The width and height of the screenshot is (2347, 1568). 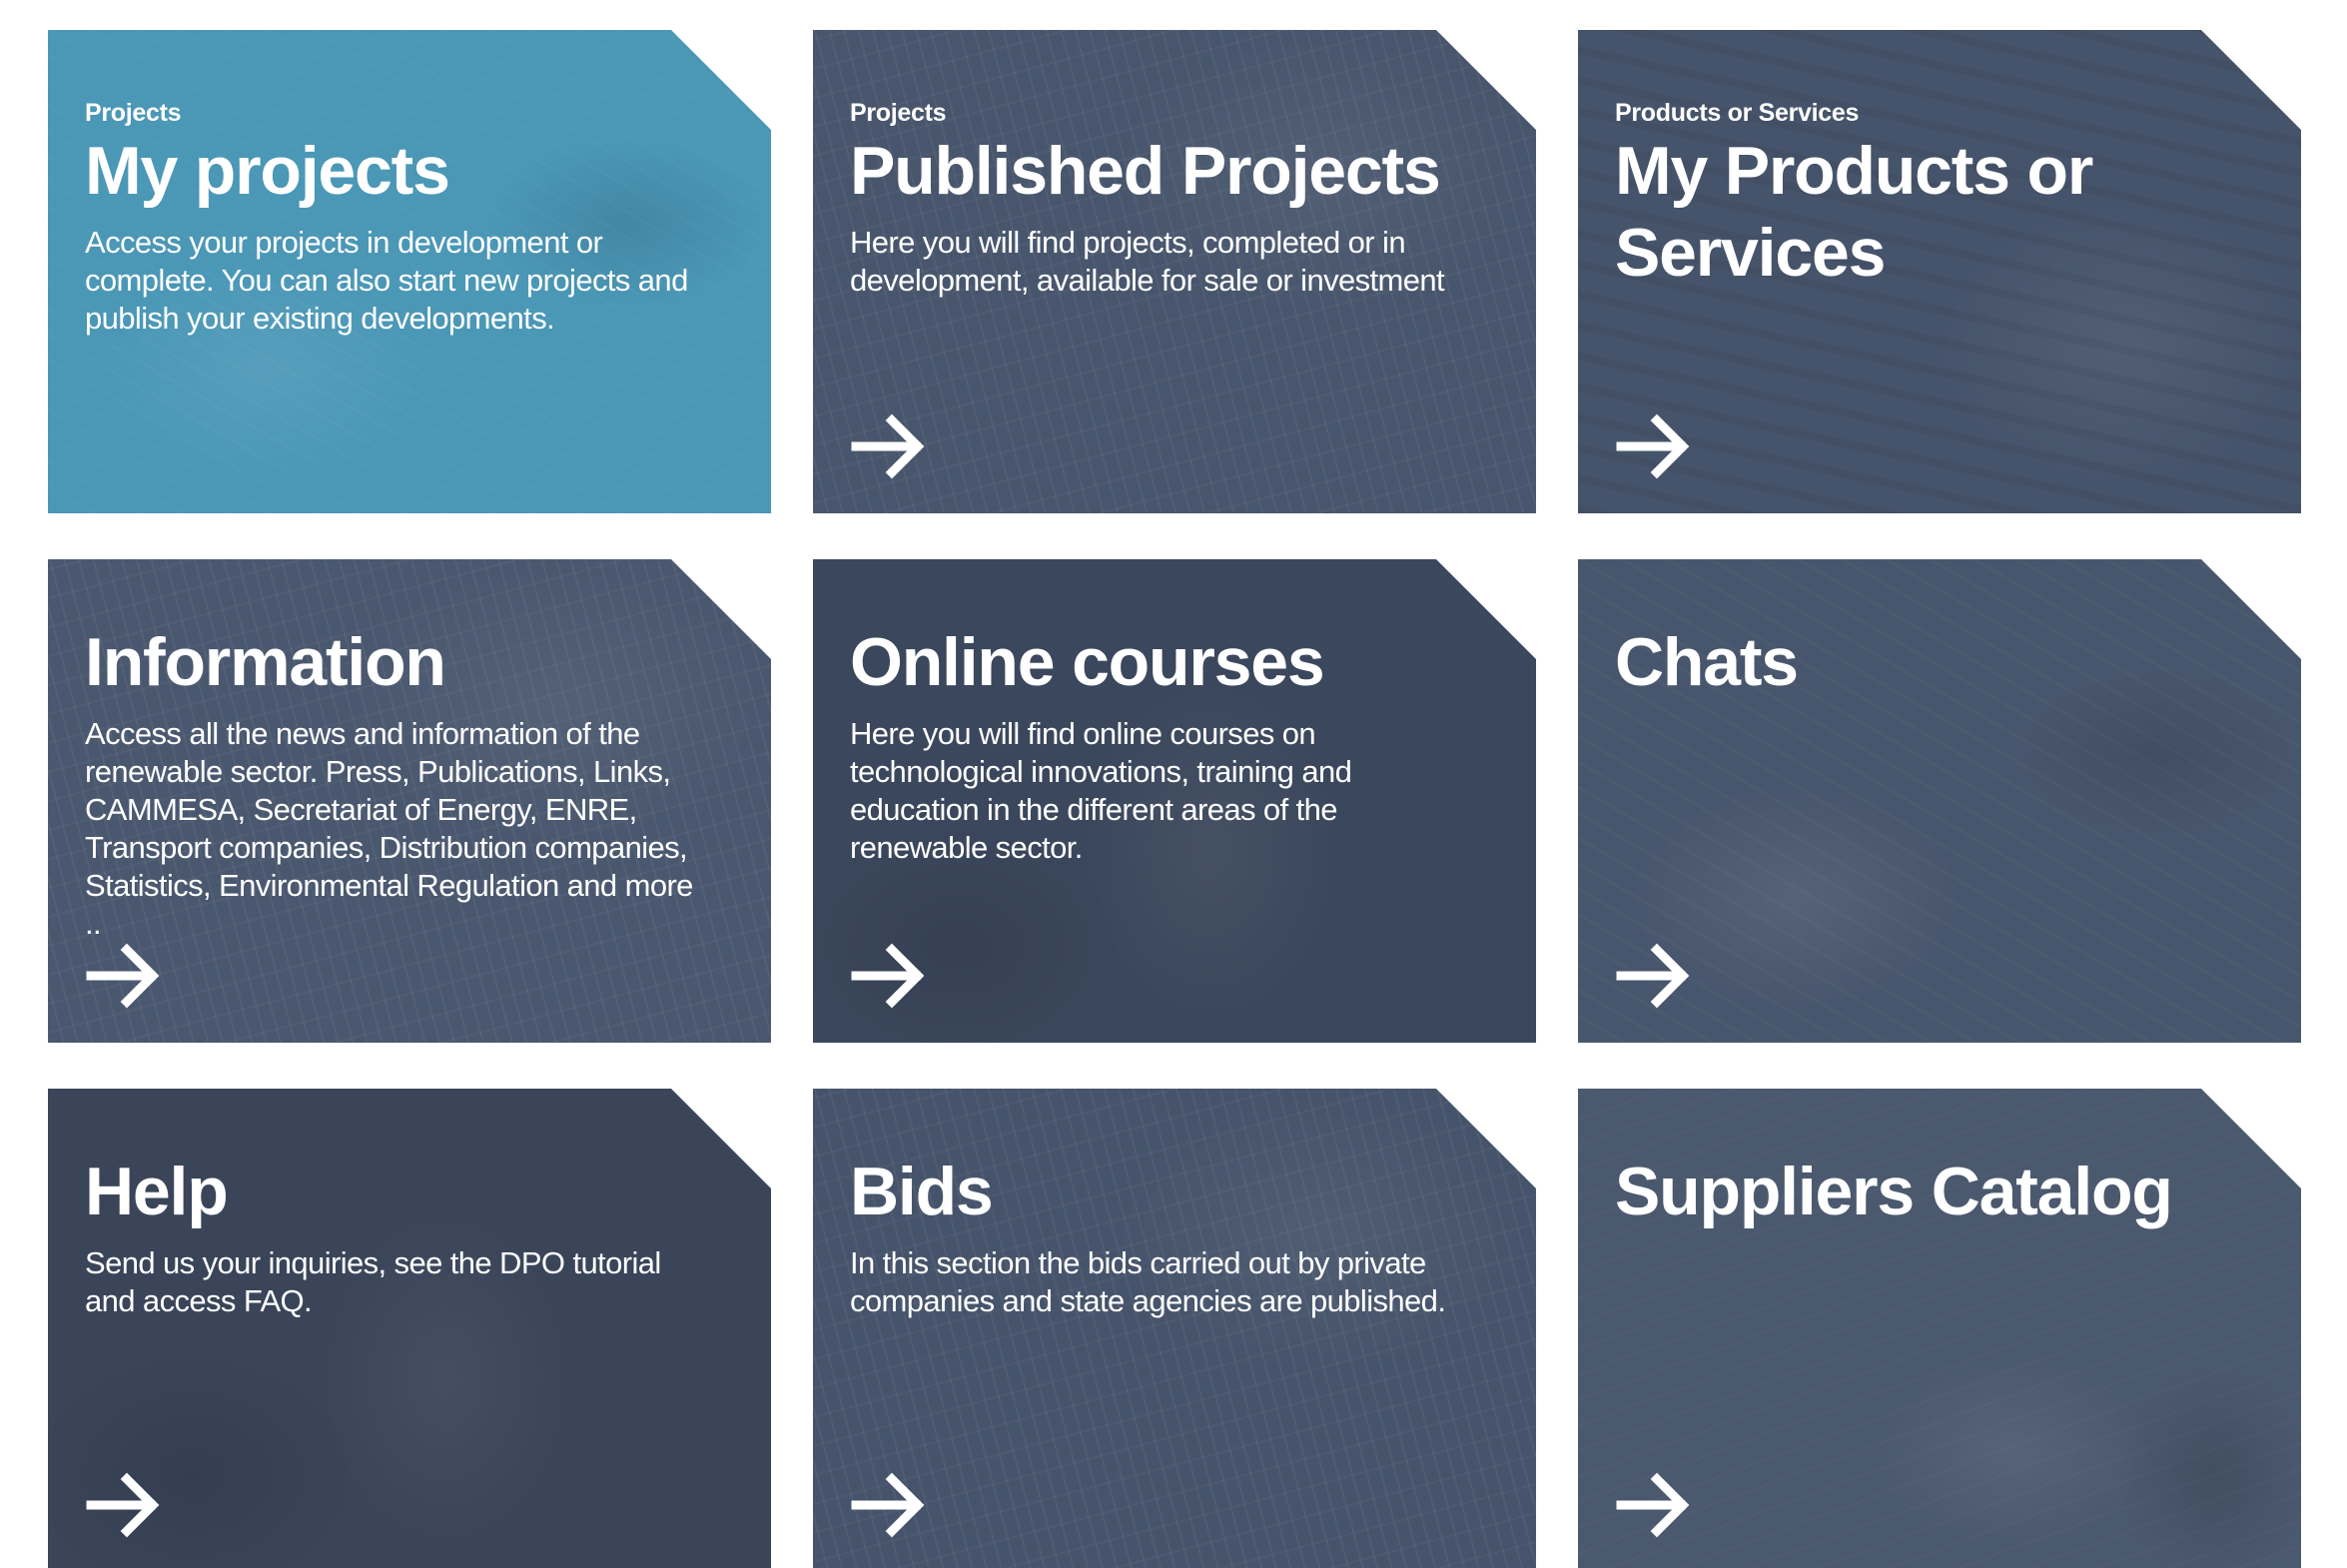 I want to click on tile-title: My Products or Services, so click(x=1854, y=212).